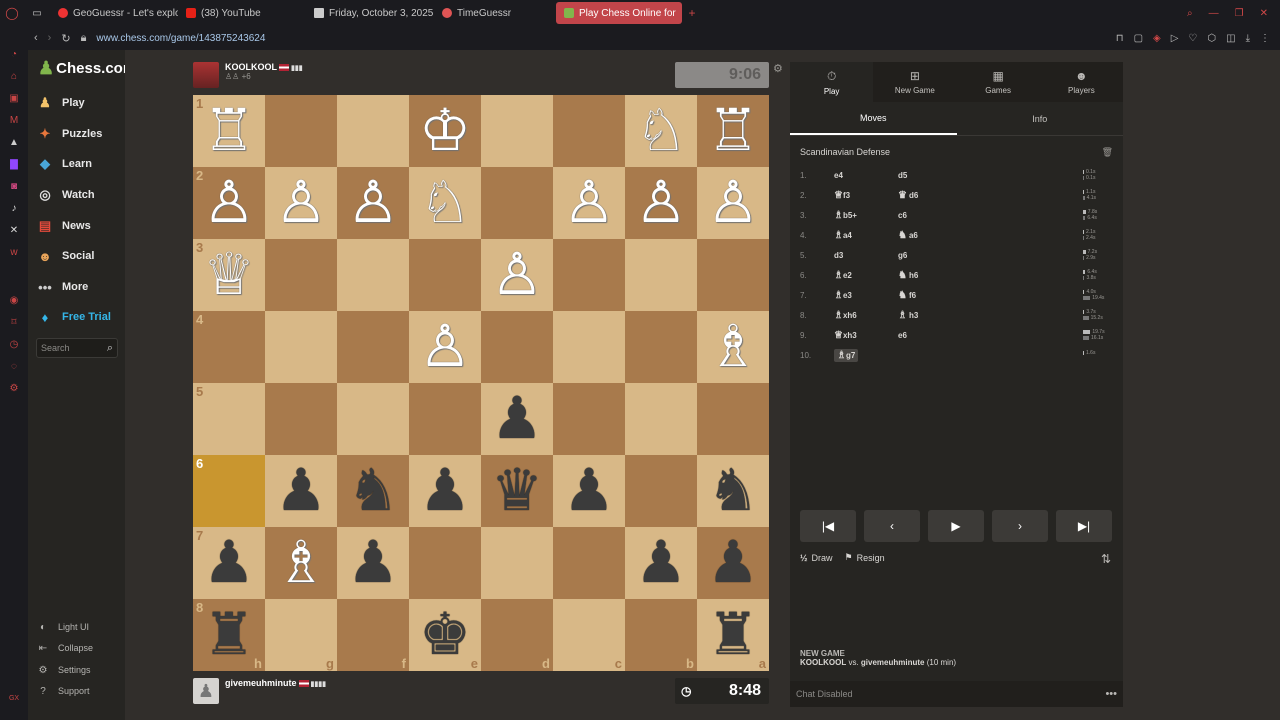 This screenshot has width=1280, height=720. I want to click on nav-learn: ◆ Learn, so click(64, 164).